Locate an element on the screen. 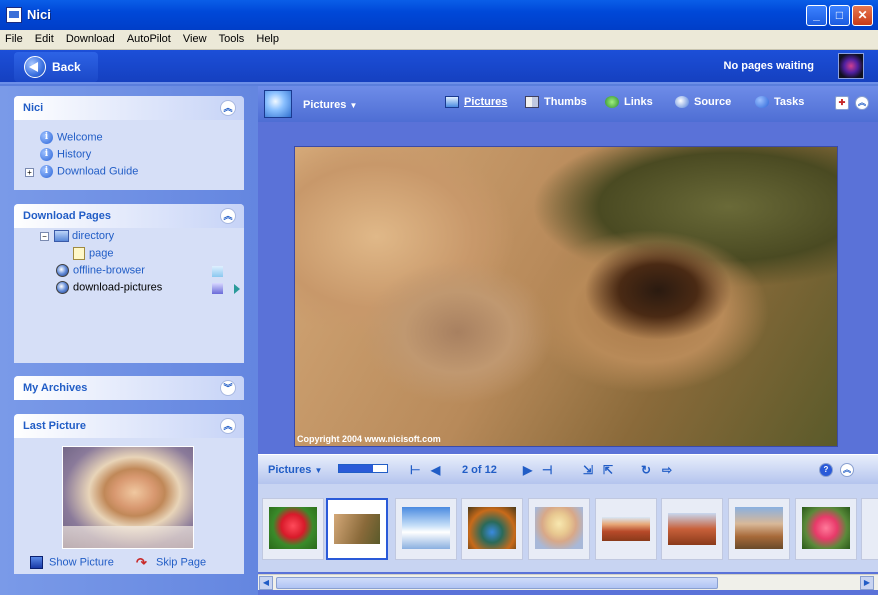  scrollbar-thumb is located at coordinates (497, 583).